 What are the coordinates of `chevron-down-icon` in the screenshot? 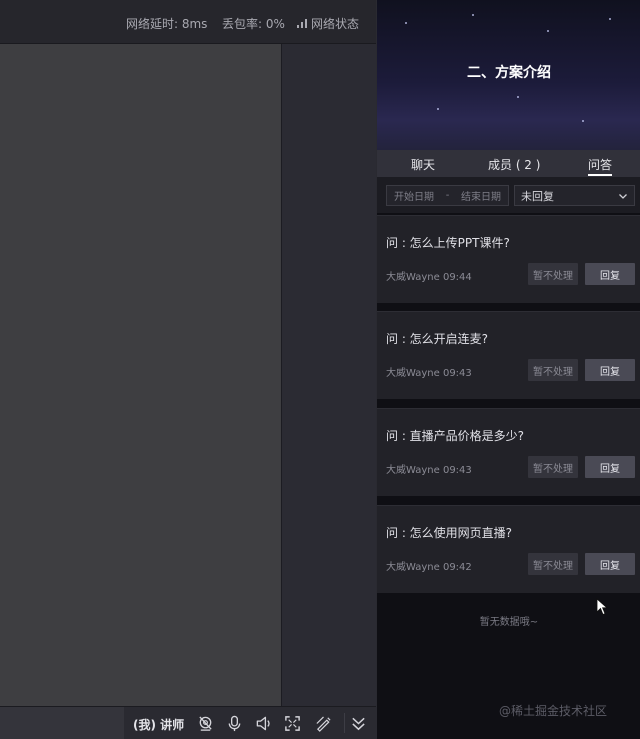 It's located at (623, 196).